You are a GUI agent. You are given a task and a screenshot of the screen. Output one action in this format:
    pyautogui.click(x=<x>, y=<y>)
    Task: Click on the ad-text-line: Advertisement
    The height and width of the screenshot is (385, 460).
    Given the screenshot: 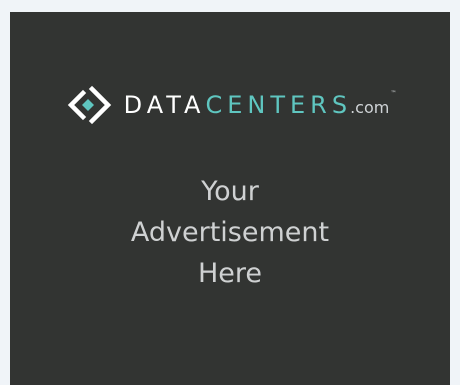 What is the action you would take?
    pyautogui.click(x=230, y=232)
    